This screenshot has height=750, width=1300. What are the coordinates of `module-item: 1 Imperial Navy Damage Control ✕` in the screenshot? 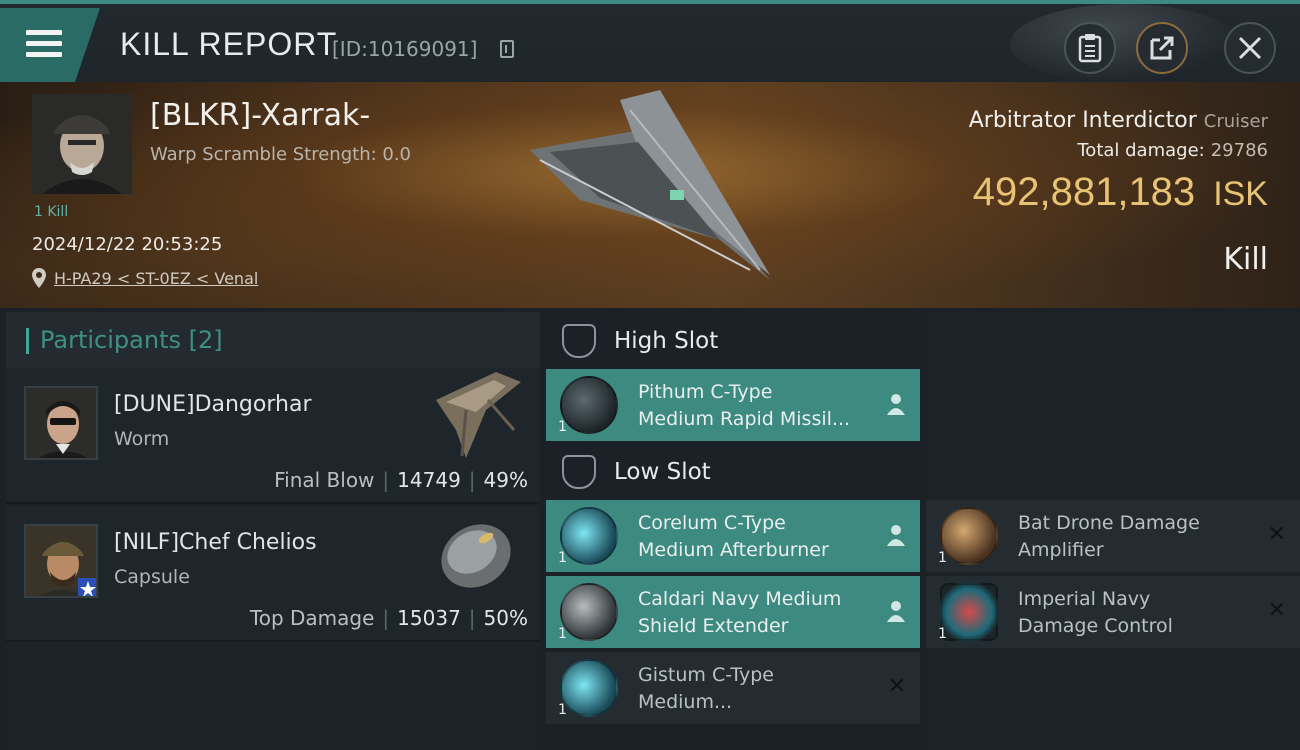 It's located at (1113, 612).